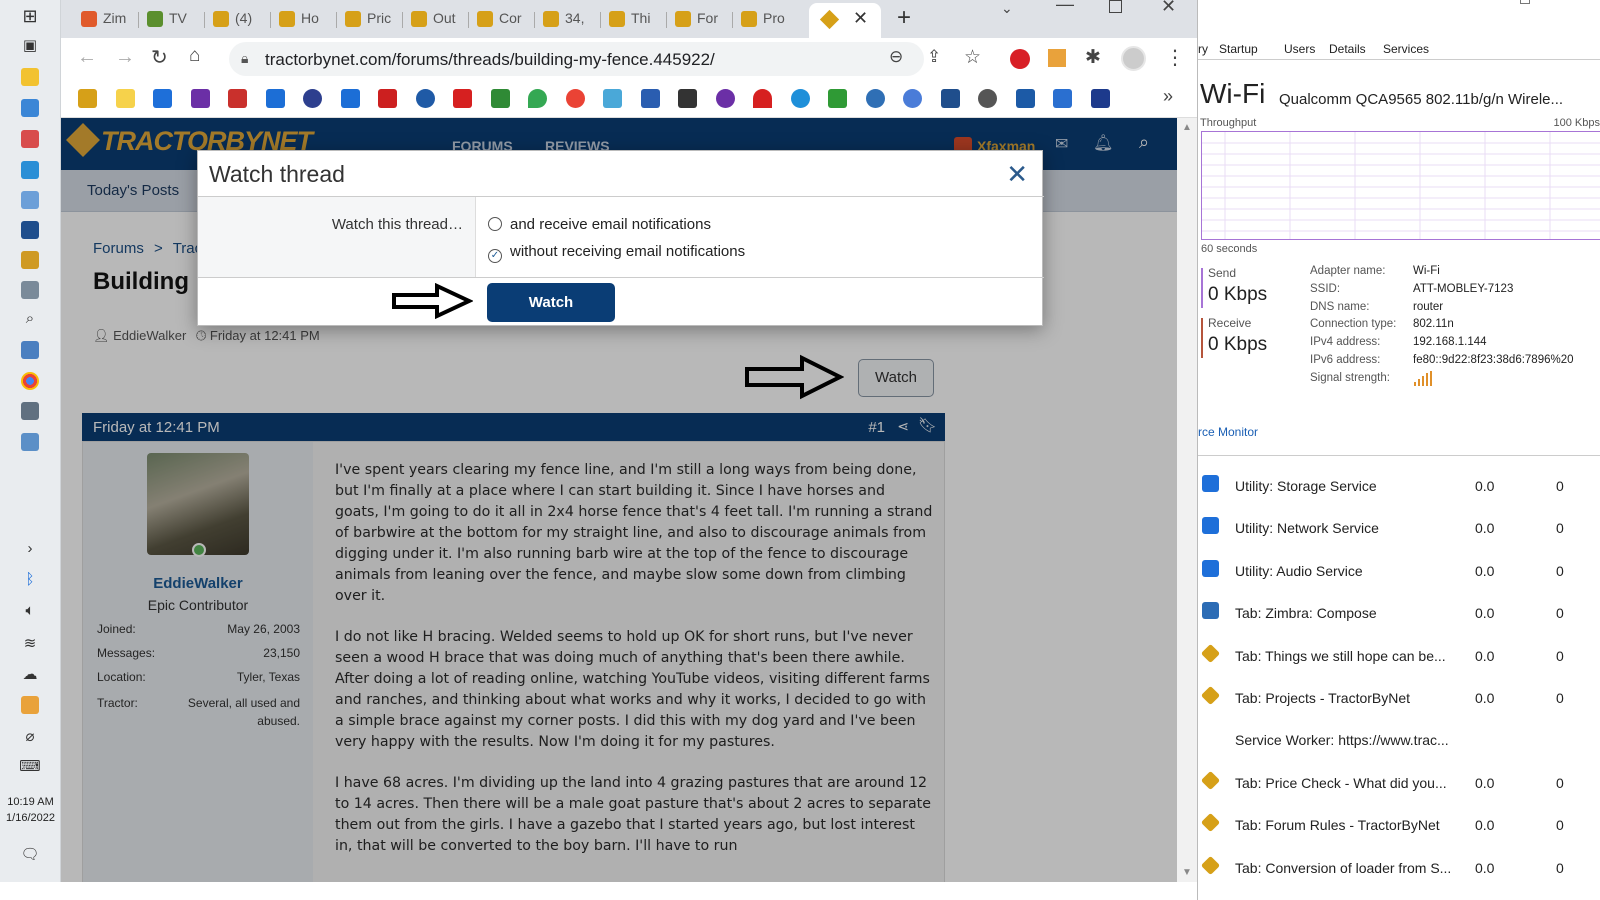 The height and width of the screenshot is (900, 1600). I want to click on task-manager-icon, so click(30, 442).